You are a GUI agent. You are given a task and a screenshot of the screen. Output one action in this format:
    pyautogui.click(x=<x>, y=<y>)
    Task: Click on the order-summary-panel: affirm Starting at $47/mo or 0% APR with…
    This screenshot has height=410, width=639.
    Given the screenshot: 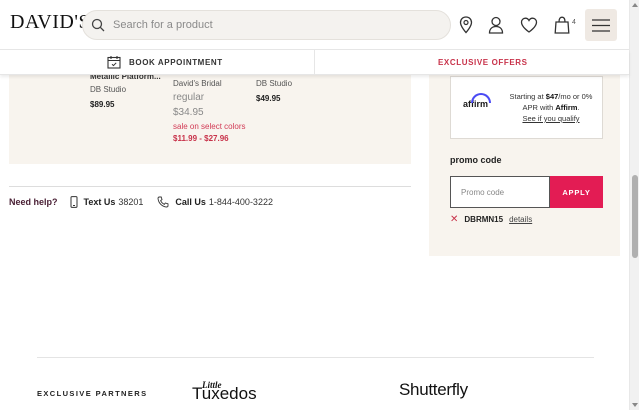 What is the action you would take?
    pyautogui.click(x=524, y=158)
    